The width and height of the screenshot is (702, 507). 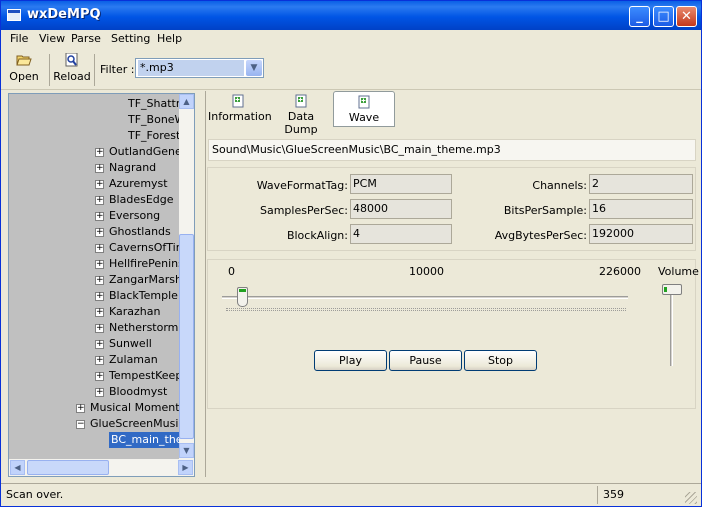 What do you see at coordinates (500, 360) in the screenshot?
I see `stop-button: Stop` at bounding box center [500, 360].